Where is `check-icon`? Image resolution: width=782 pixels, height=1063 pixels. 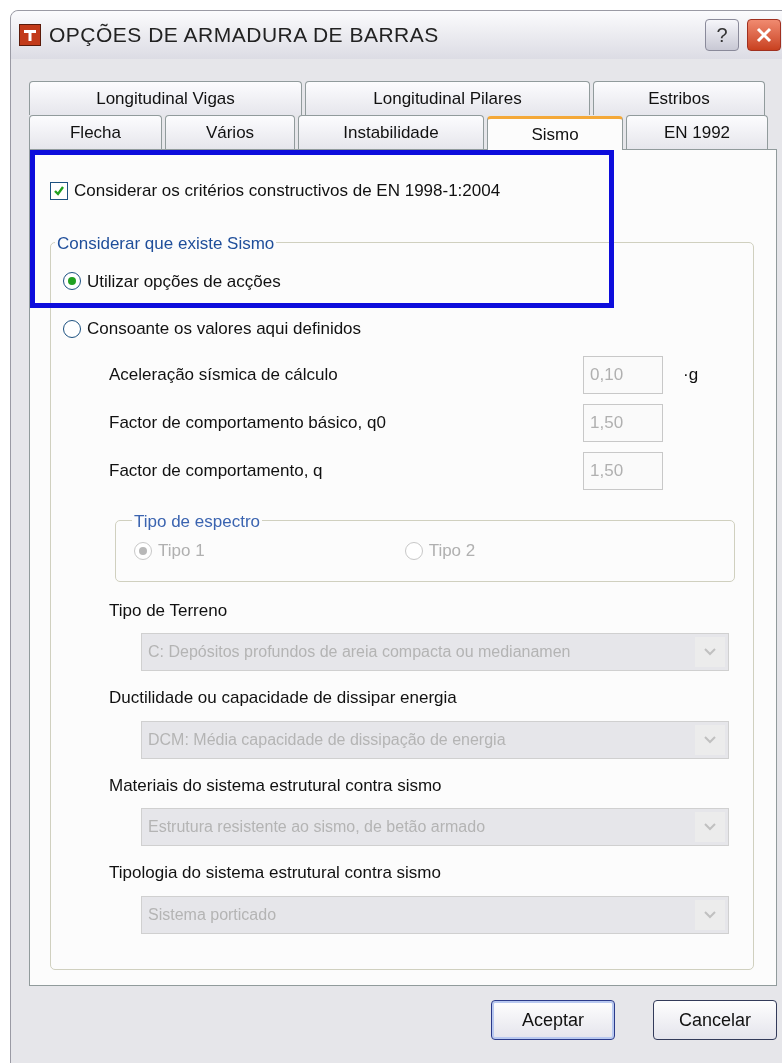
check-icon is located at coordinates (59, 190).